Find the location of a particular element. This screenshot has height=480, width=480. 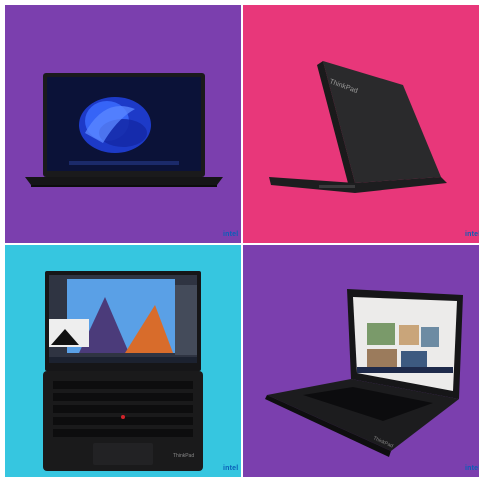

svg-text: ThinkPad is located at coordinates (183, 456).